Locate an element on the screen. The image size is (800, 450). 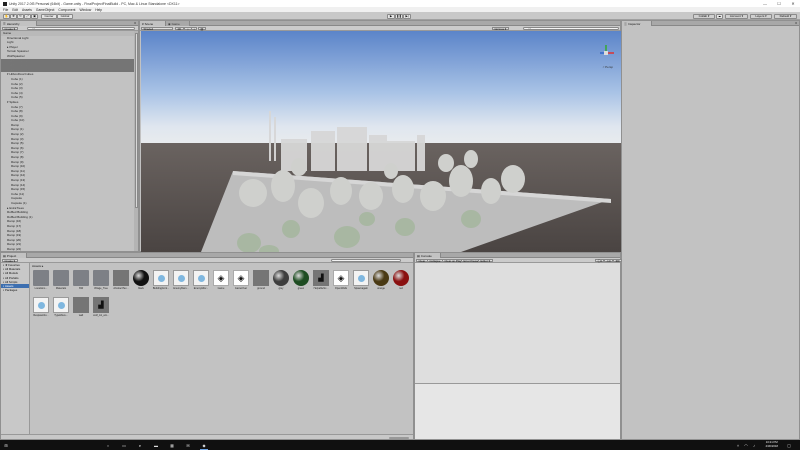
asset-item: Materials is located at coordinates (61, 282).